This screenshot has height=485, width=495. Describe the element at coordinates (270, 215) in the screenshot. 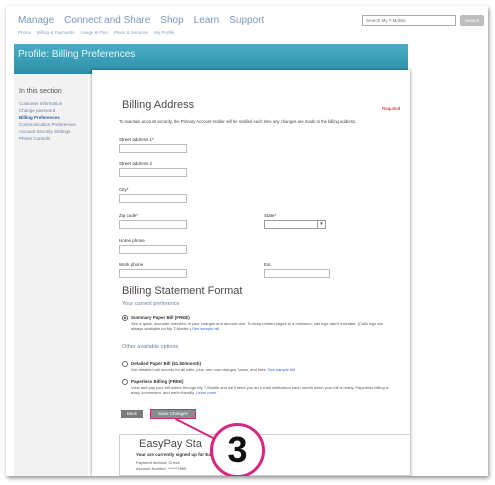

I see `state-label: State*` at that location.